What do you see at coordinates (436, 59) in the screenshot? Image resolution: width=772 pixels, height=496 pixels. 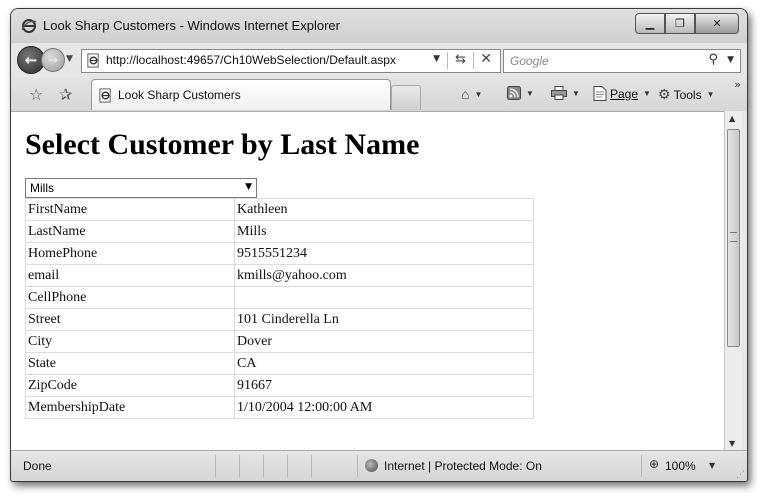 I see `address-dropdown-icon: ▼` at bounding box center [436, 59].